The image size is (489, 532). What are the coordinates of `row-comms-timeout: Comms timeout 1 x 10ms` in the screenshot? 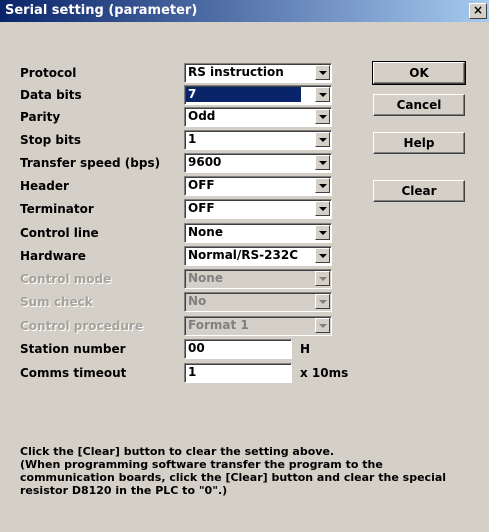 It's located at (244, 373).